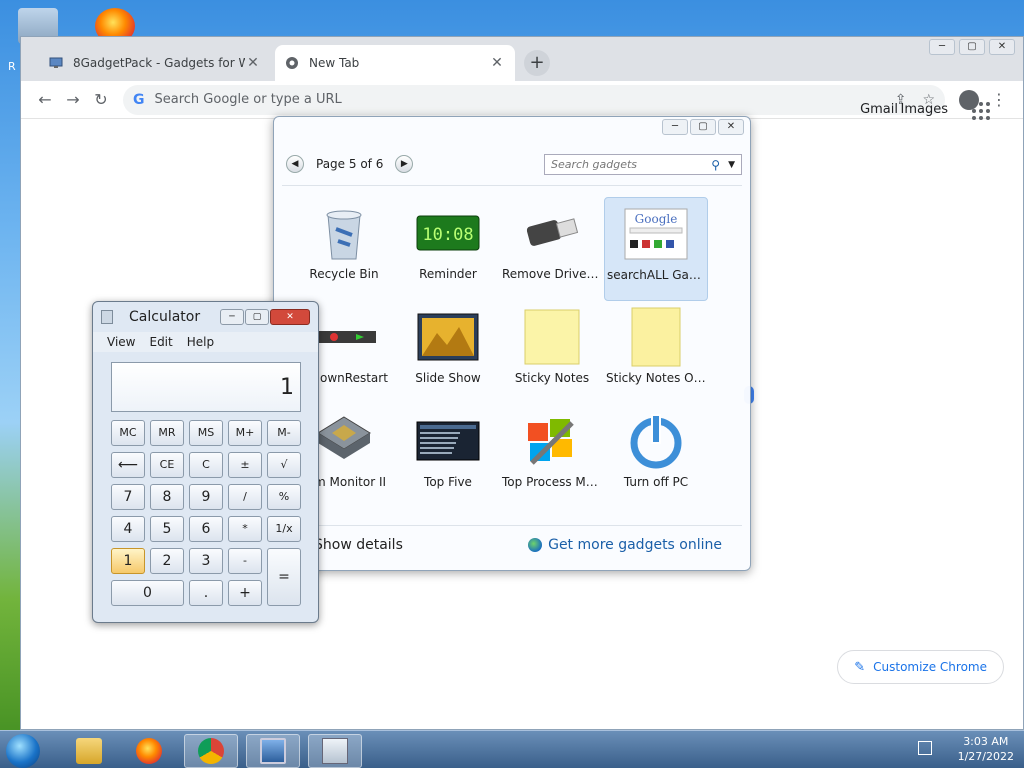  Describe the element at coordinates (101, 100) in the screenshot. I see `reload-icon: ↻` at that location.